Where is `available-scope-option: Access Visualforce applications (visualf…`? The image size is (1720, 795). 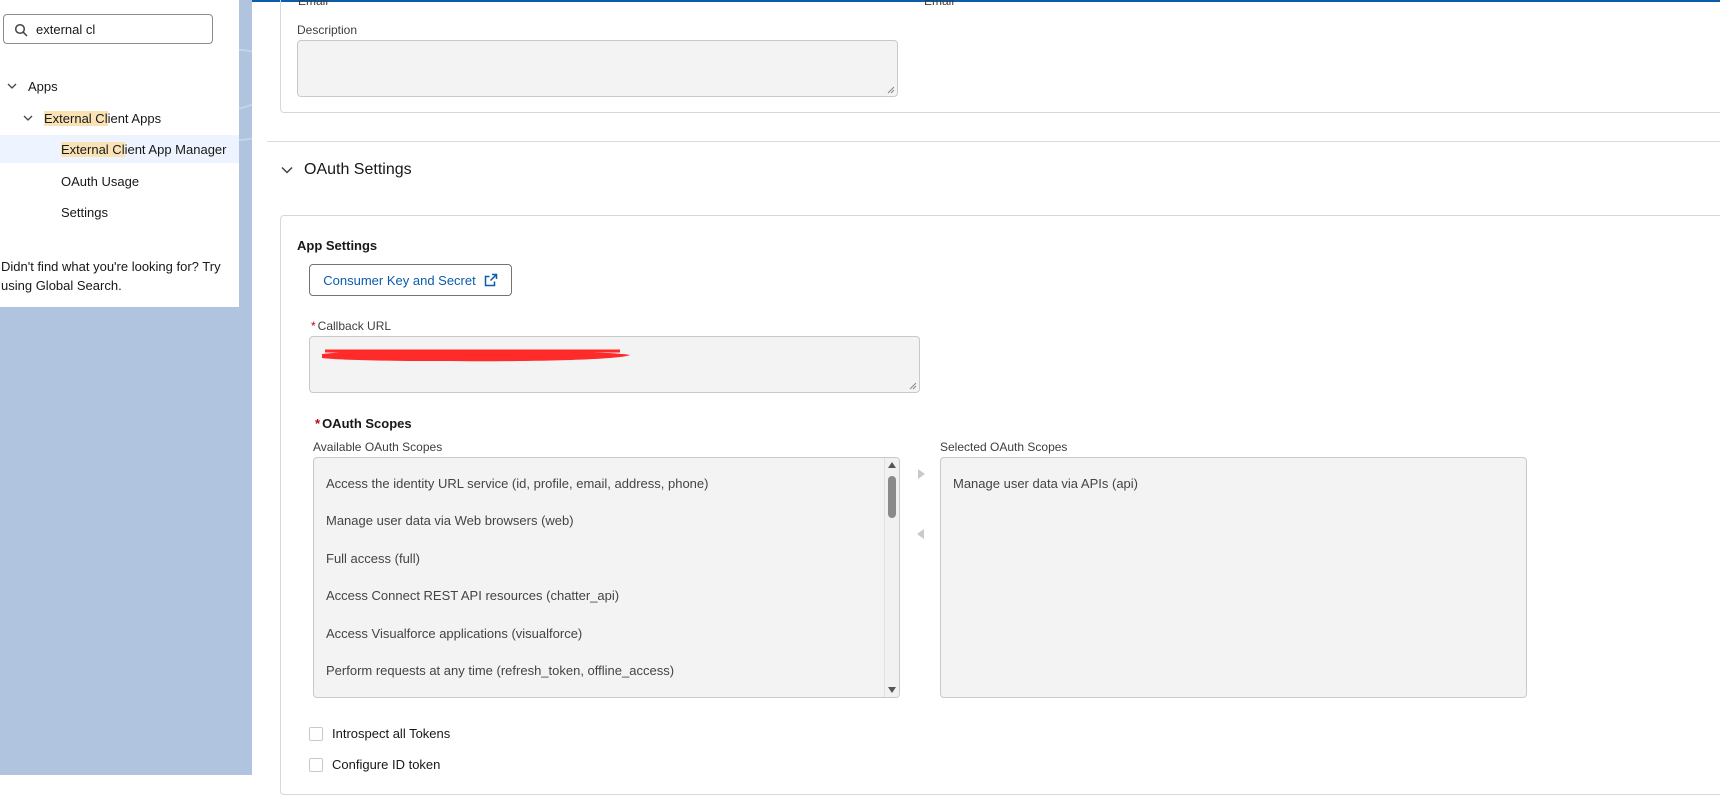
available-scope-option: Access Visualforce applications (visualf… is located at coordinates (454, 633).